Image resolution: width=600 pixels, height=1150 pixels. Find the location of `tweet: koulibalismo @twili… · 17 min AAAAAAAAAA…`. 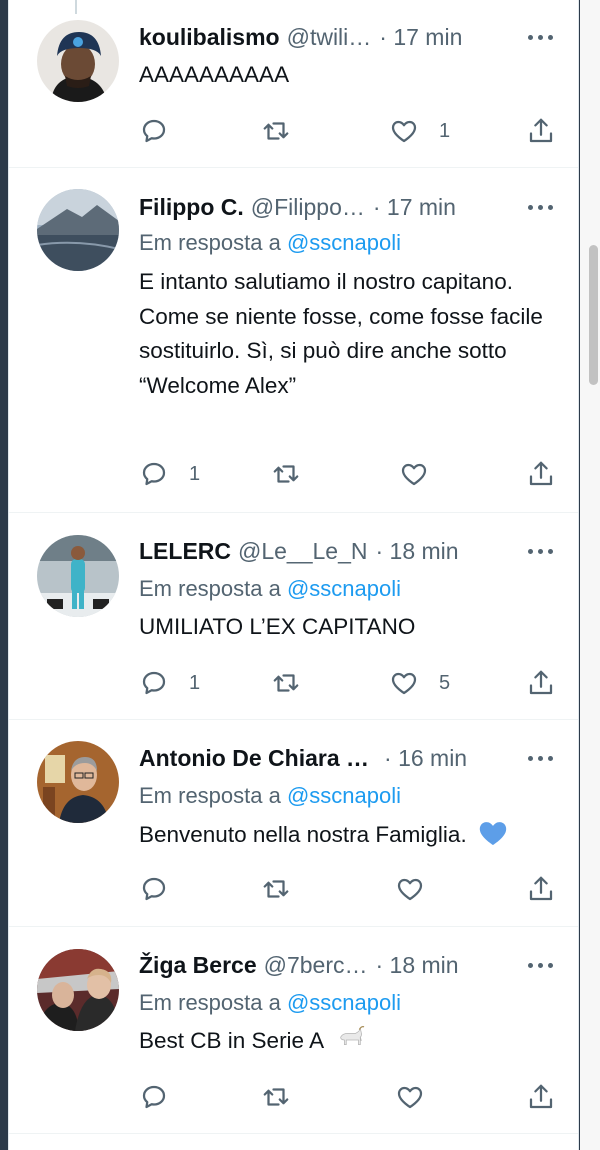

tweet: koulibalismo @twili… · 17 min AAAAAAAAAA… is located at coordinates (293, 84).